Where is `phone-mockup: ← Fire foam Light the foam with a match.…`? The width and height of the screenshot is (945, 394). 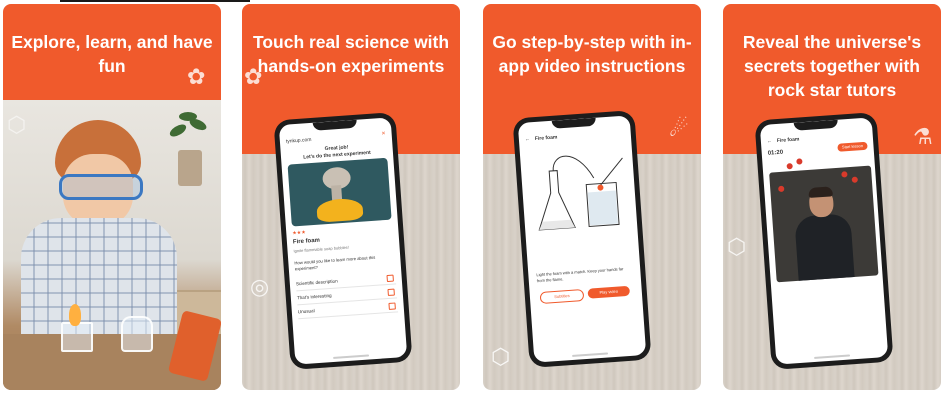 phone-mockup: ← Fire foam Light the foam with a match.… is located at coordinates (582, 239).